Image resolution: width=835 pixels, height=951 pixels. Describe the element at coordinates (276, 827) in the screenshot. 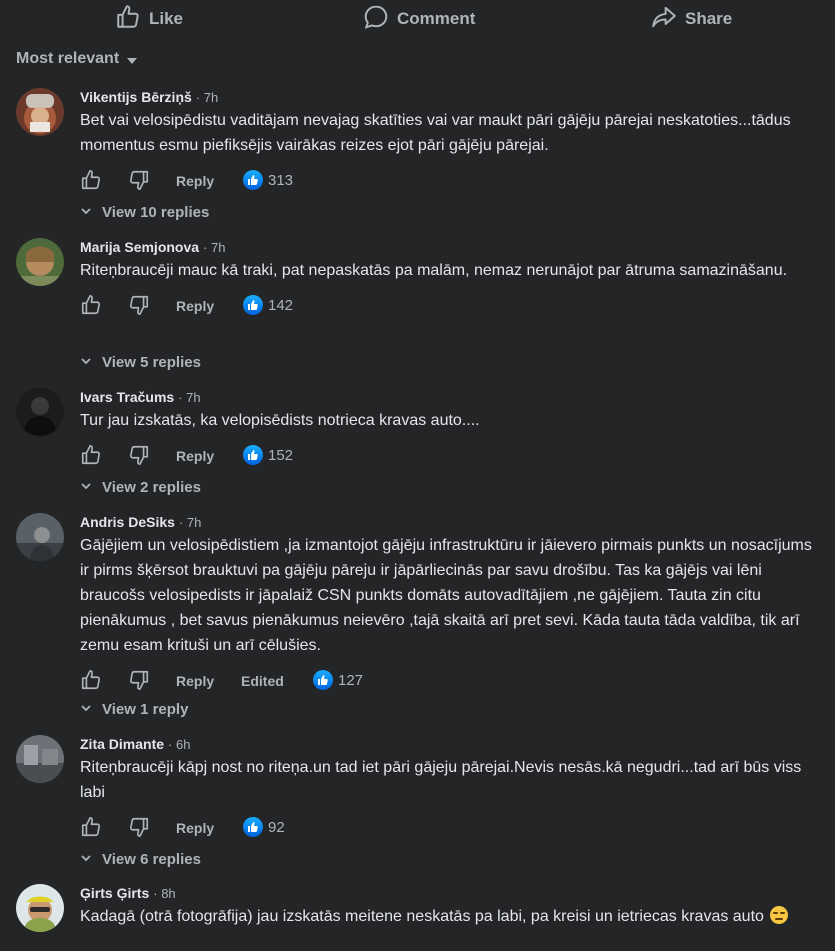

I see `reaction-number: 92` at that location.